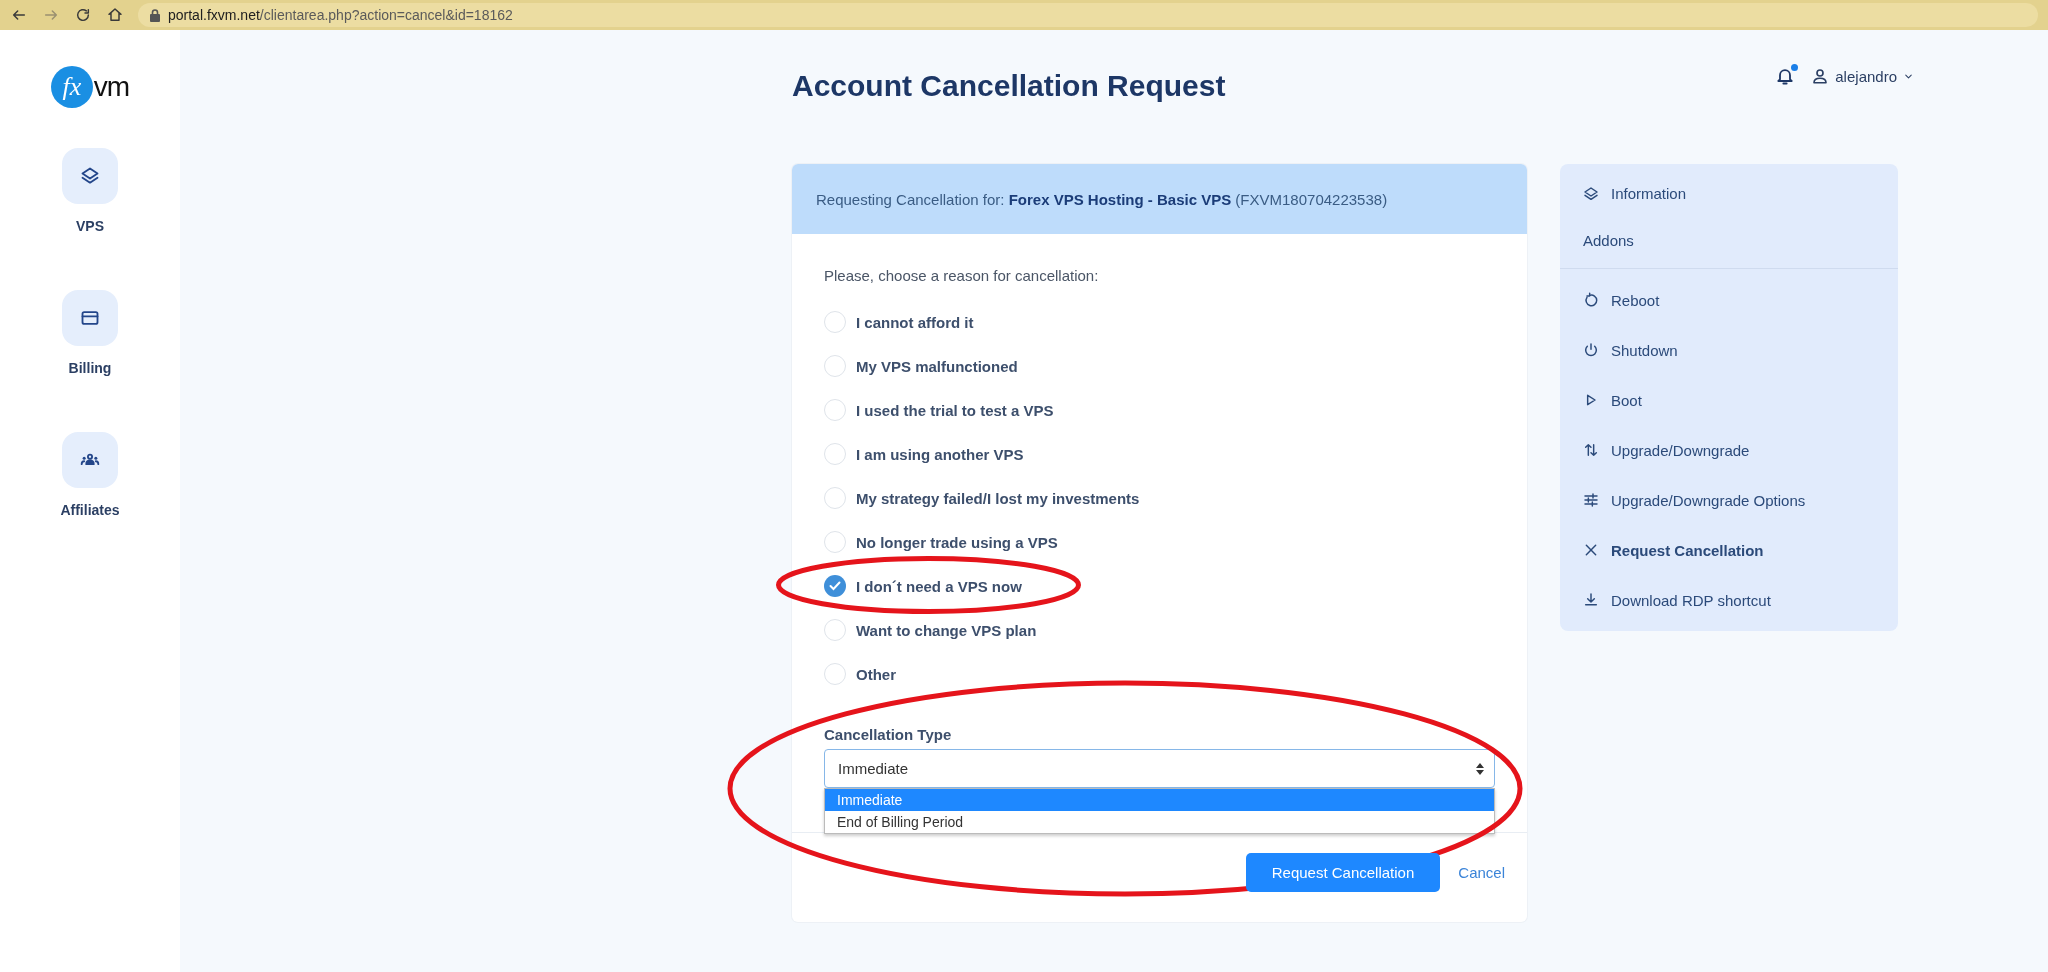 The height and width of the screenshot is (972, 2048). Describe the element at coordinates (1729, 193) in the screenshot. I see `panel-item: Information` at that location.